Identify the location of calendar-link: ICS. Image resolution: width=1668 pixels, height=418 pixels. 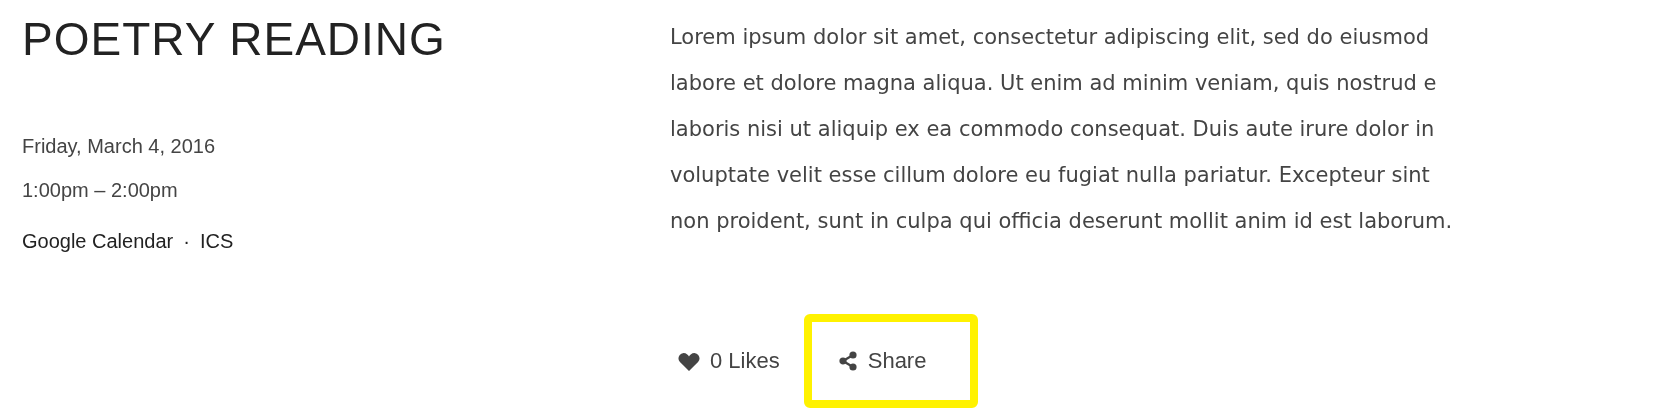
(216, 241).